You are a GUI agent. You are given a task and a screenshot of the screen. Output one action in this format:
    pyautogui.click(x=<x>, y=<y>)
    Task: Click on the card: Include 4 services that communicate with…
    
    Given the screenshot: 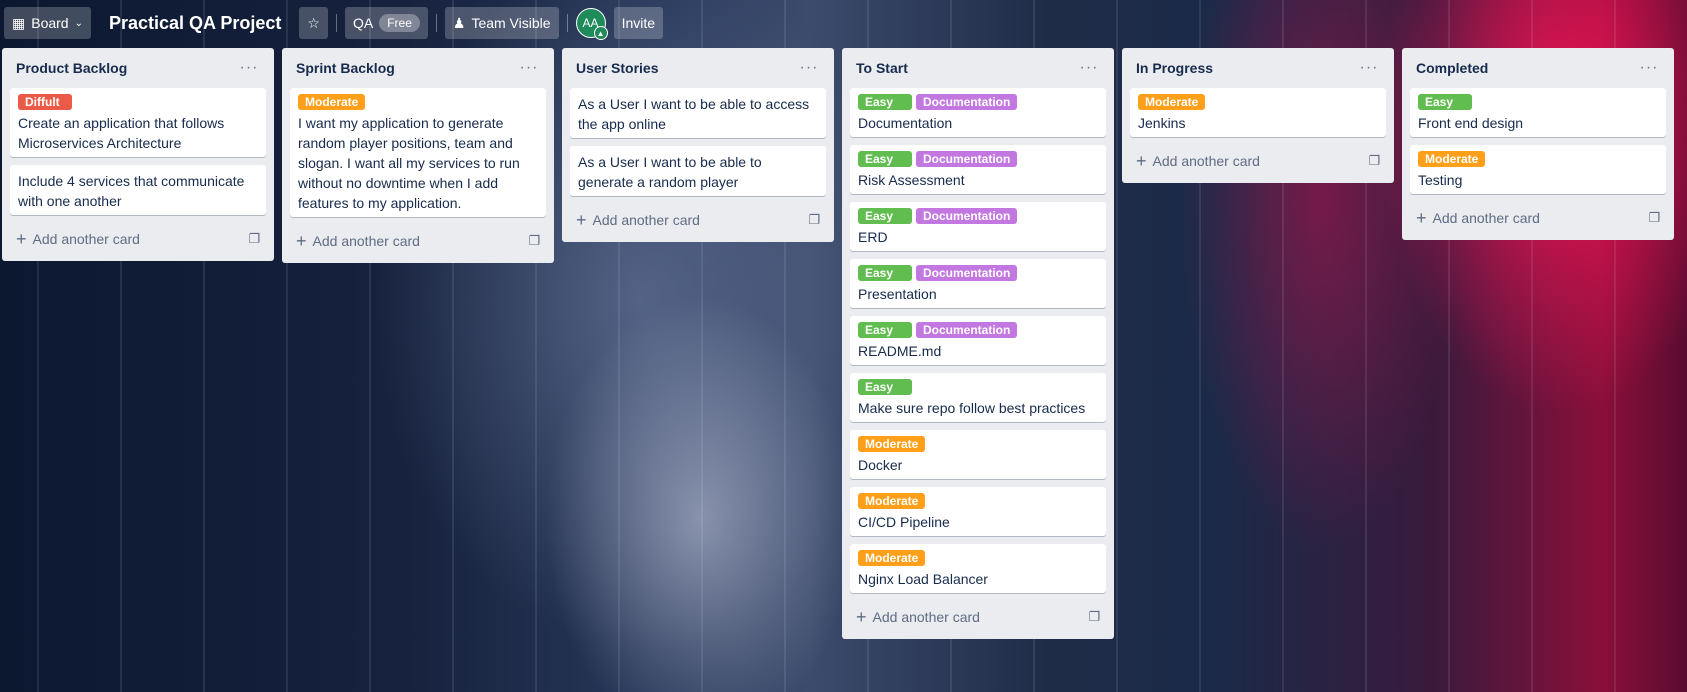 What is the action you would take?
    pyautogui.click(x=138, y=190)
    